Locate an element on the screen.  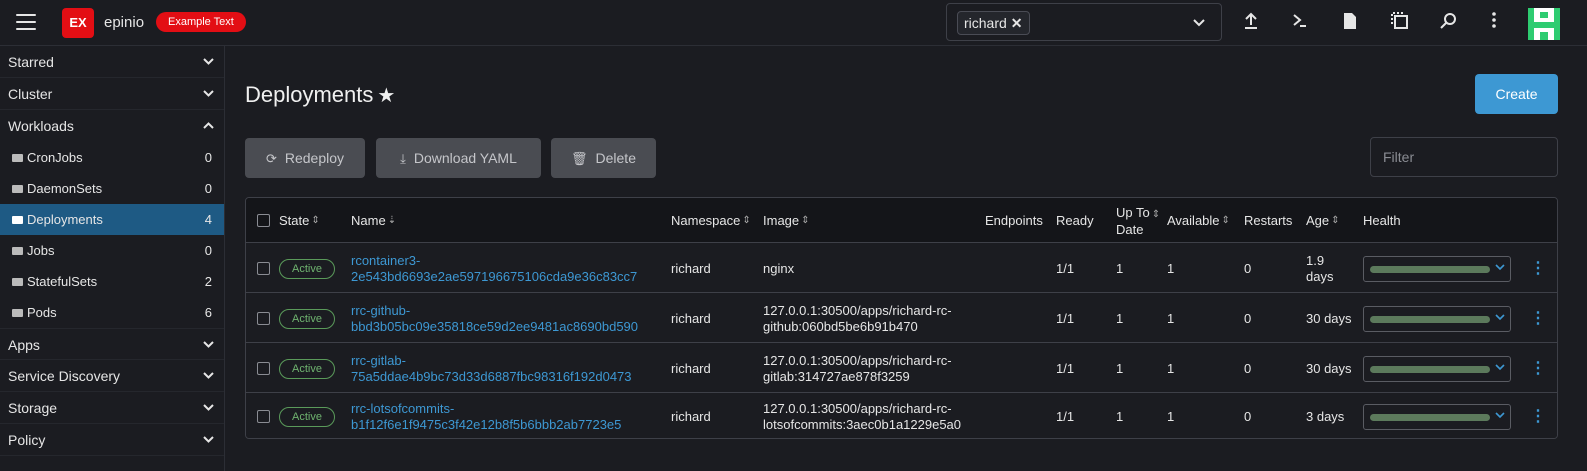
sidebar-group-storage: Storage is located at coordinates (112, 408).